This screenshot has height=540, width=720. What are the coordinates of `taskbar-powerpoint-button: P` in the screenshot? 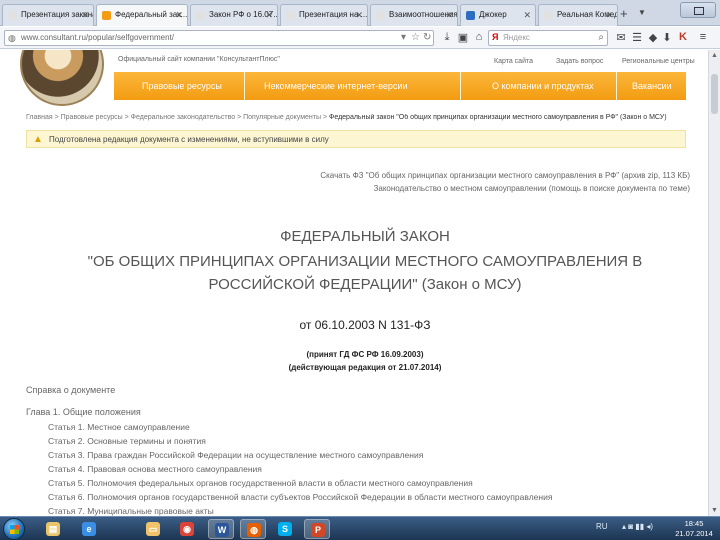 It's located at (317, 529).